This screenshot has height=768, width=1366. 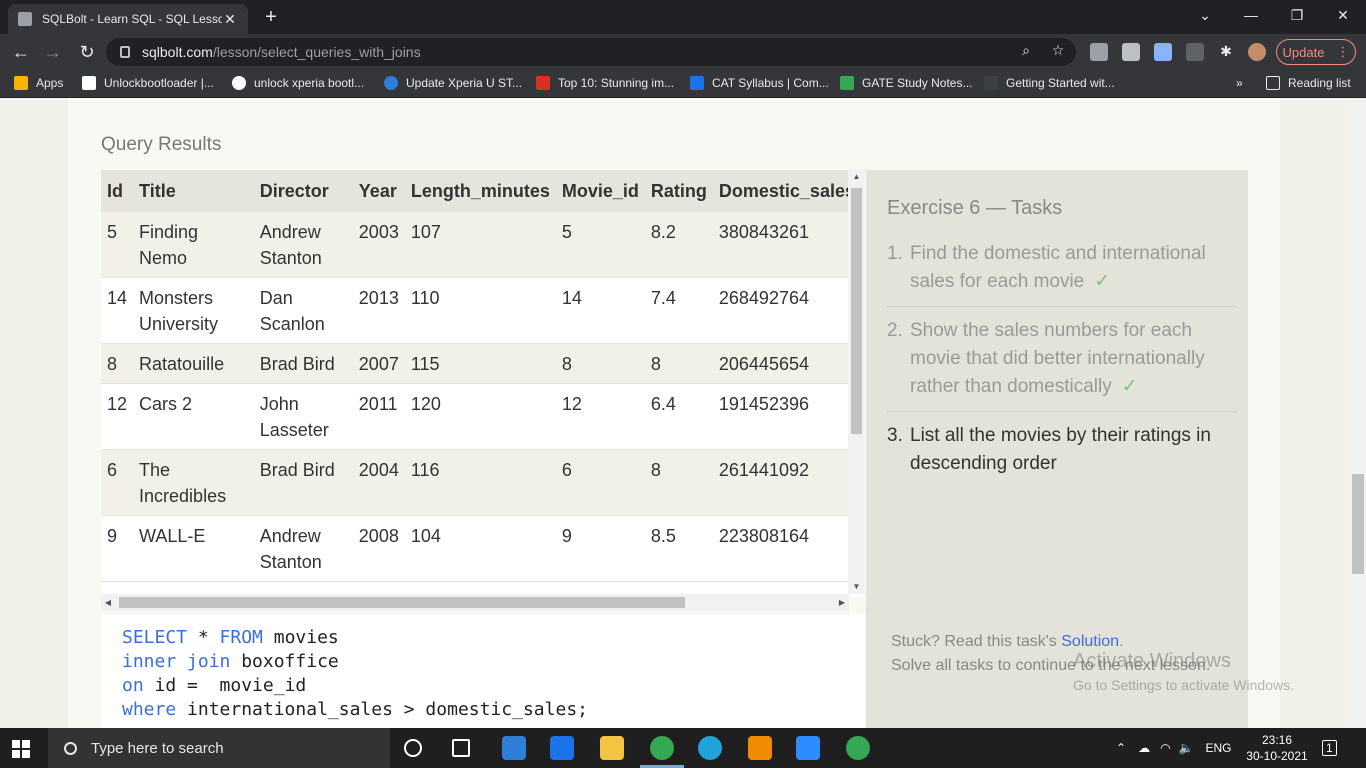 I want to click on back-button: ←, so click(x=21, y=52).